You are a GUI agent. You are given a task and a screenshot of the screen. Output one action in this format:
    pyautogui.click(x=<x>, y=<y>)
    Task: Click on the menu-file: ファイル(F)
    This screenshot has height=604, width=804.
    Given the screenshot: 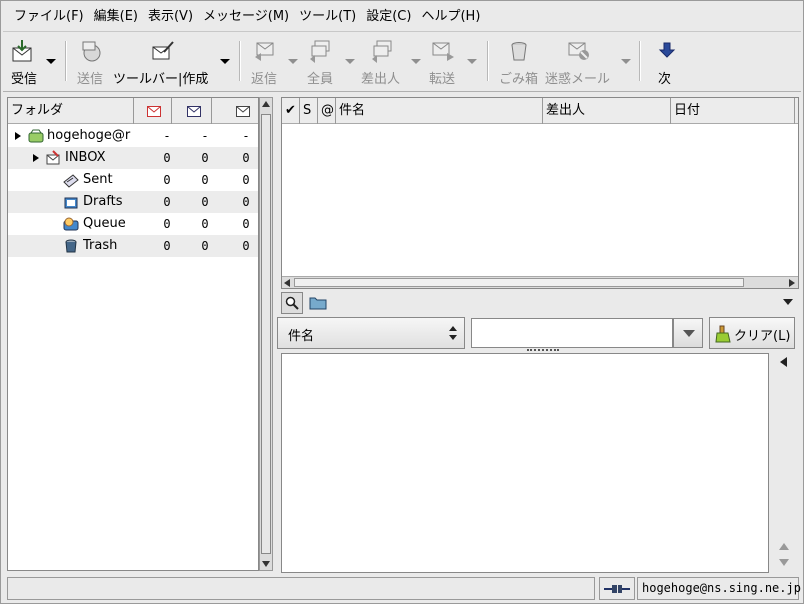 What is the action you would take?
    pyautogui.click(x=49, y=17)
    